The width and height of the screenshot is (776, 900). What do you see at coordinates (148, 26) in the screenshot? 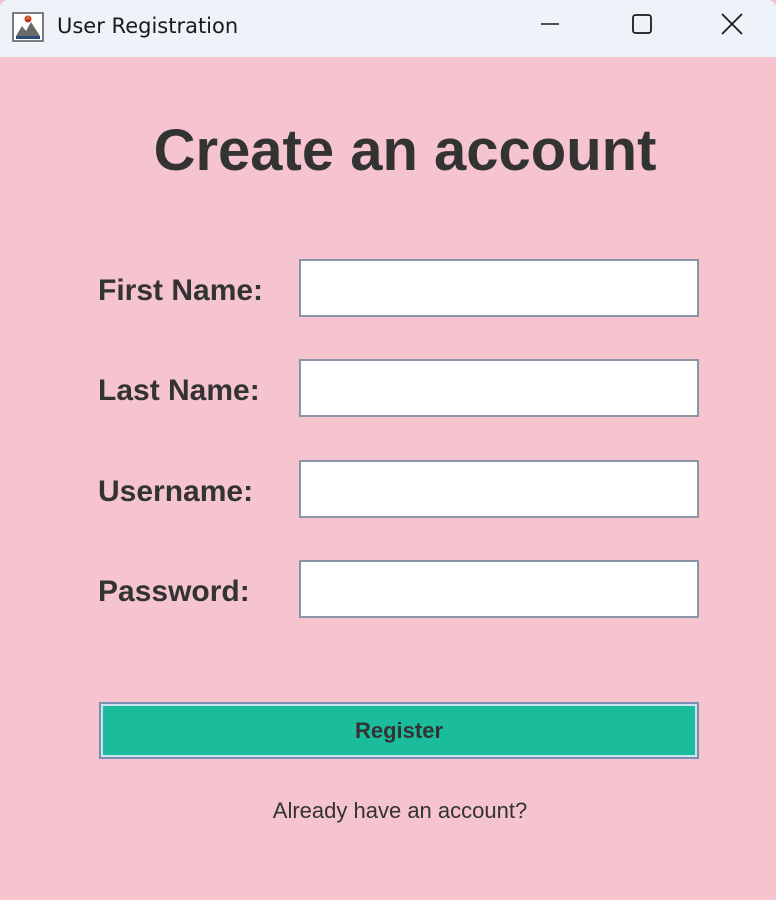
I see `window-title: User Registration` at bounding box center [148, 26].